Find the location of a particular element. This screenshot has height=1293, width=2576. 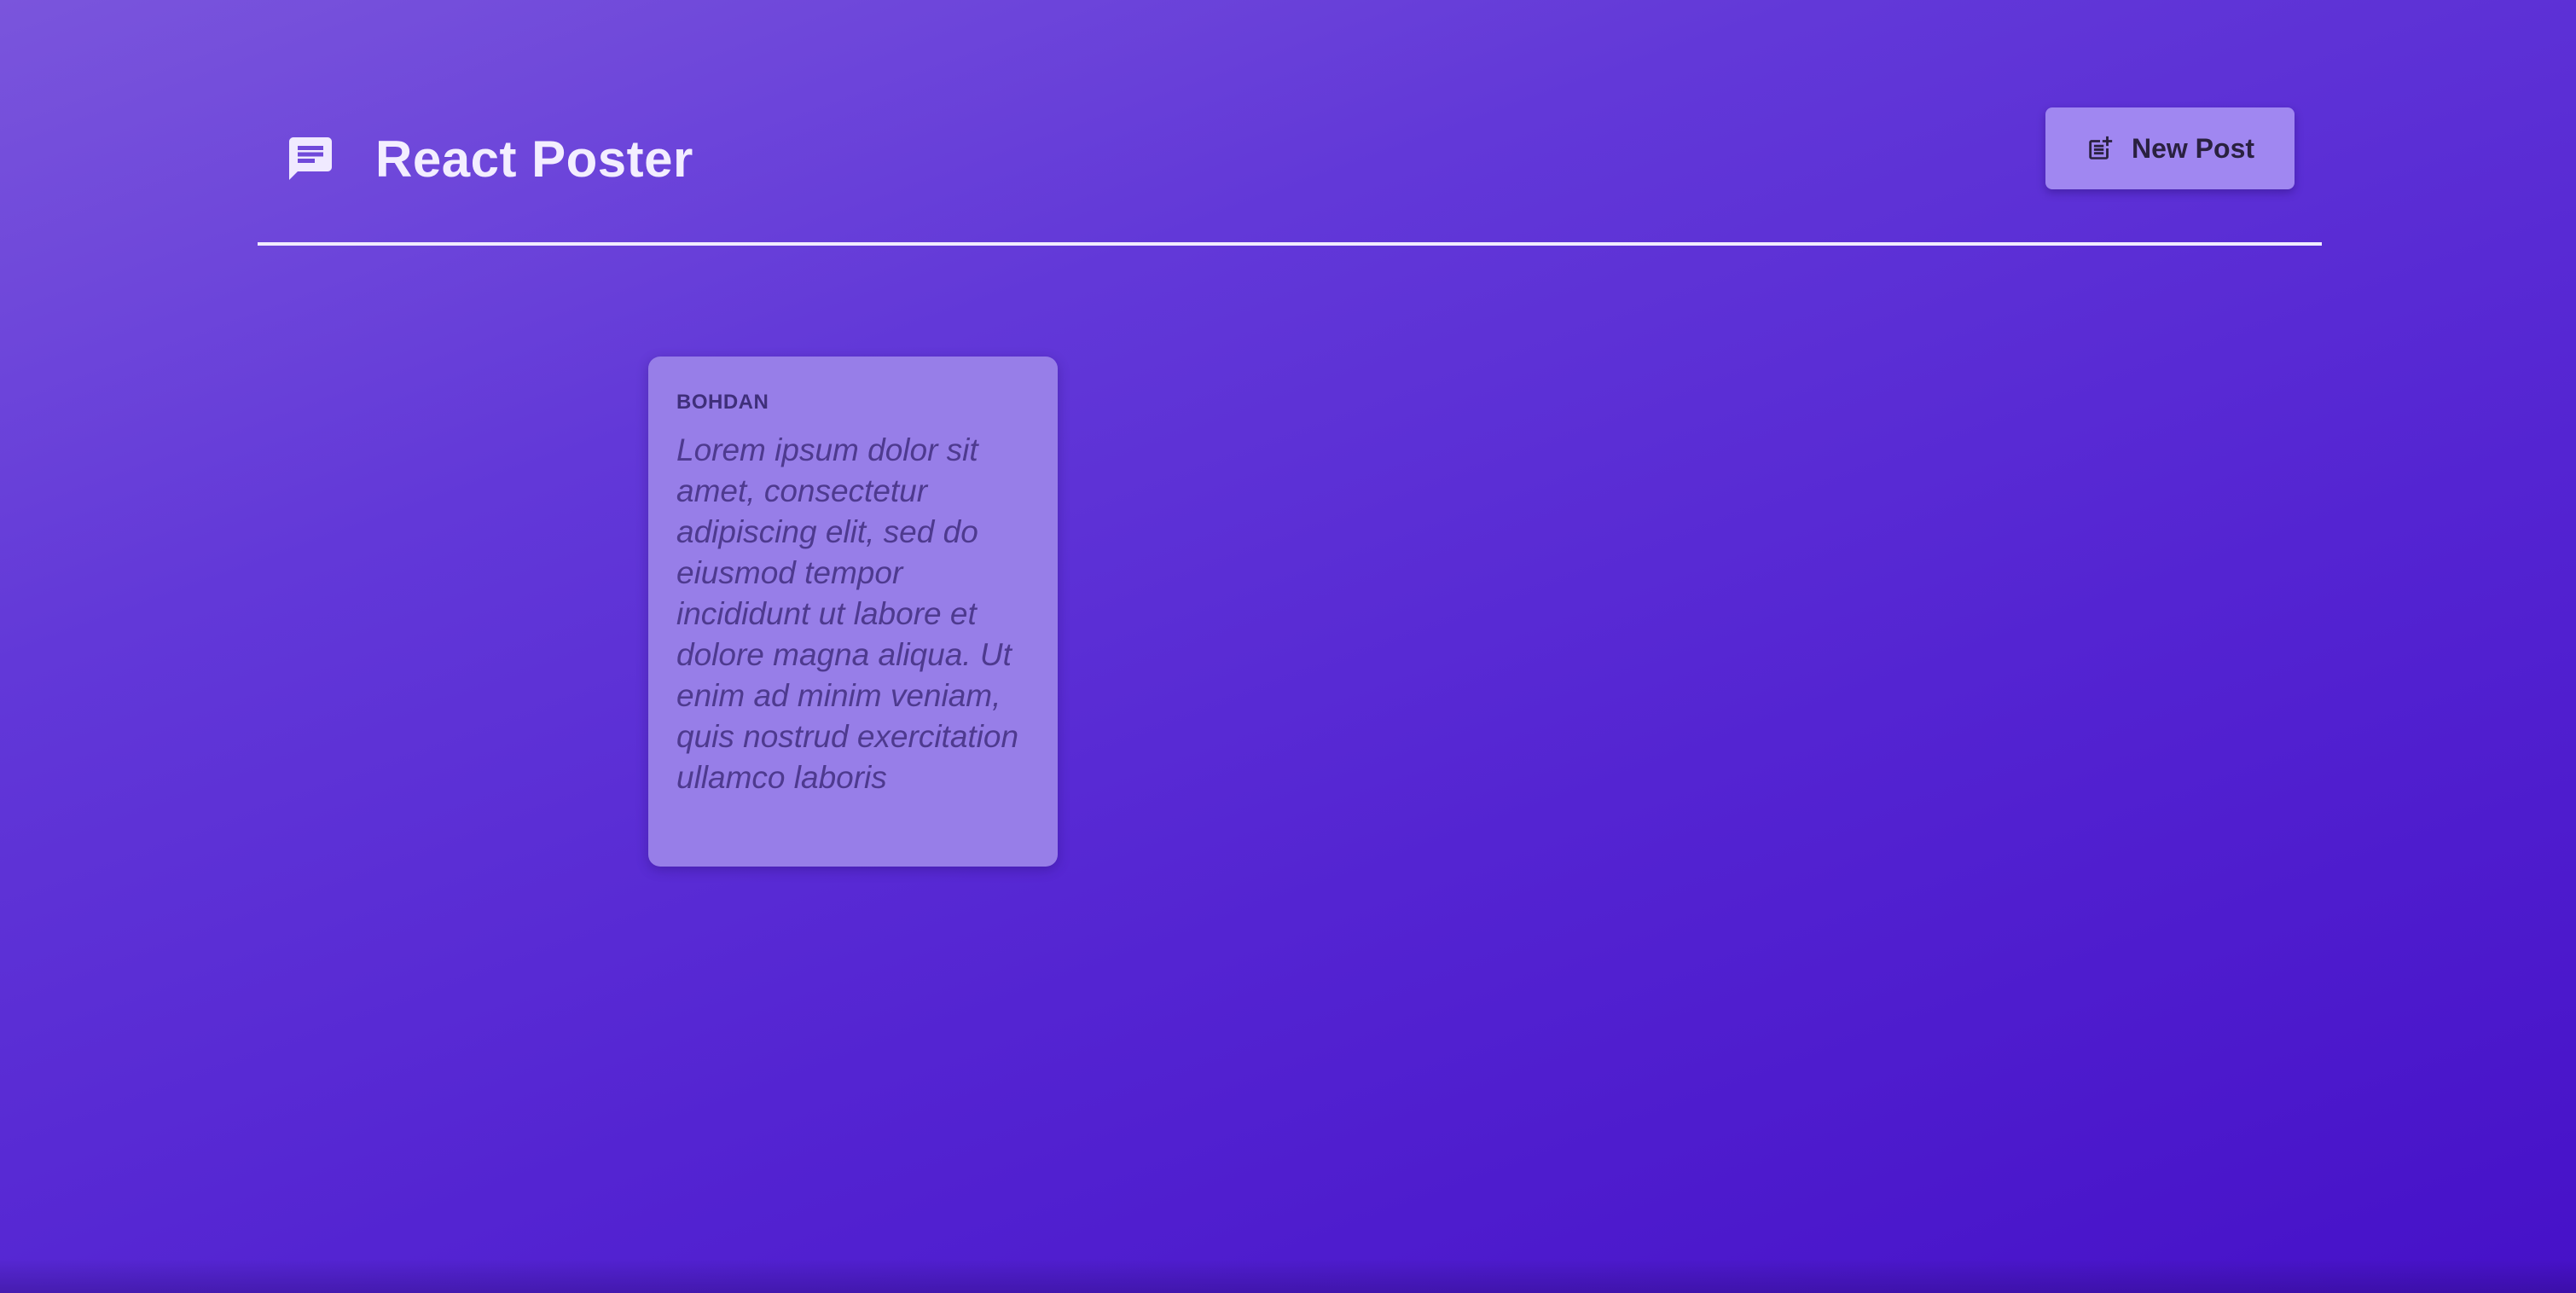

new-post-button: New Post is located at coordinates (2170, 148).